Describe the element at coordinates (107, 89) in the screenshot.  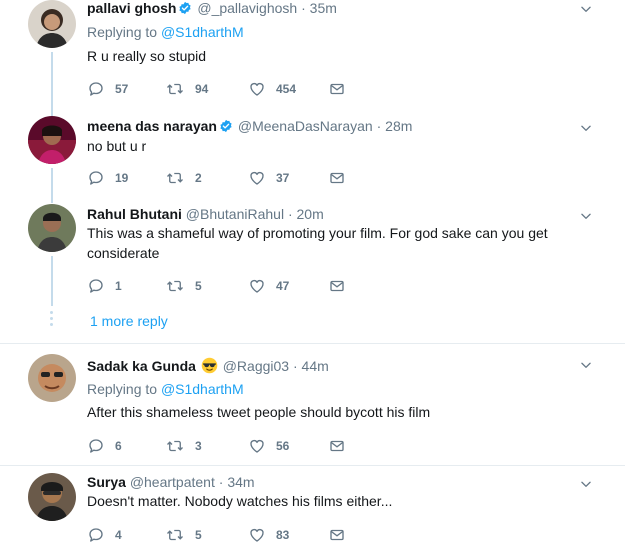
I see `reply-button: 57` at that location.